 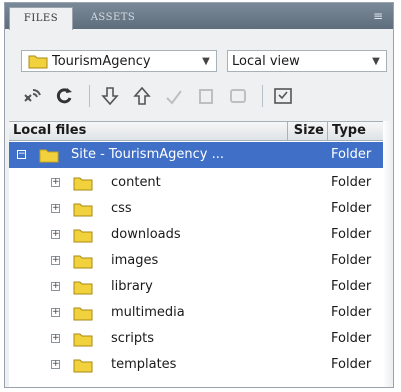 What do you see at coordinates (21, 154) in the screenshot?
I see `collapse-icon: −` at bounding box center [21, 154].